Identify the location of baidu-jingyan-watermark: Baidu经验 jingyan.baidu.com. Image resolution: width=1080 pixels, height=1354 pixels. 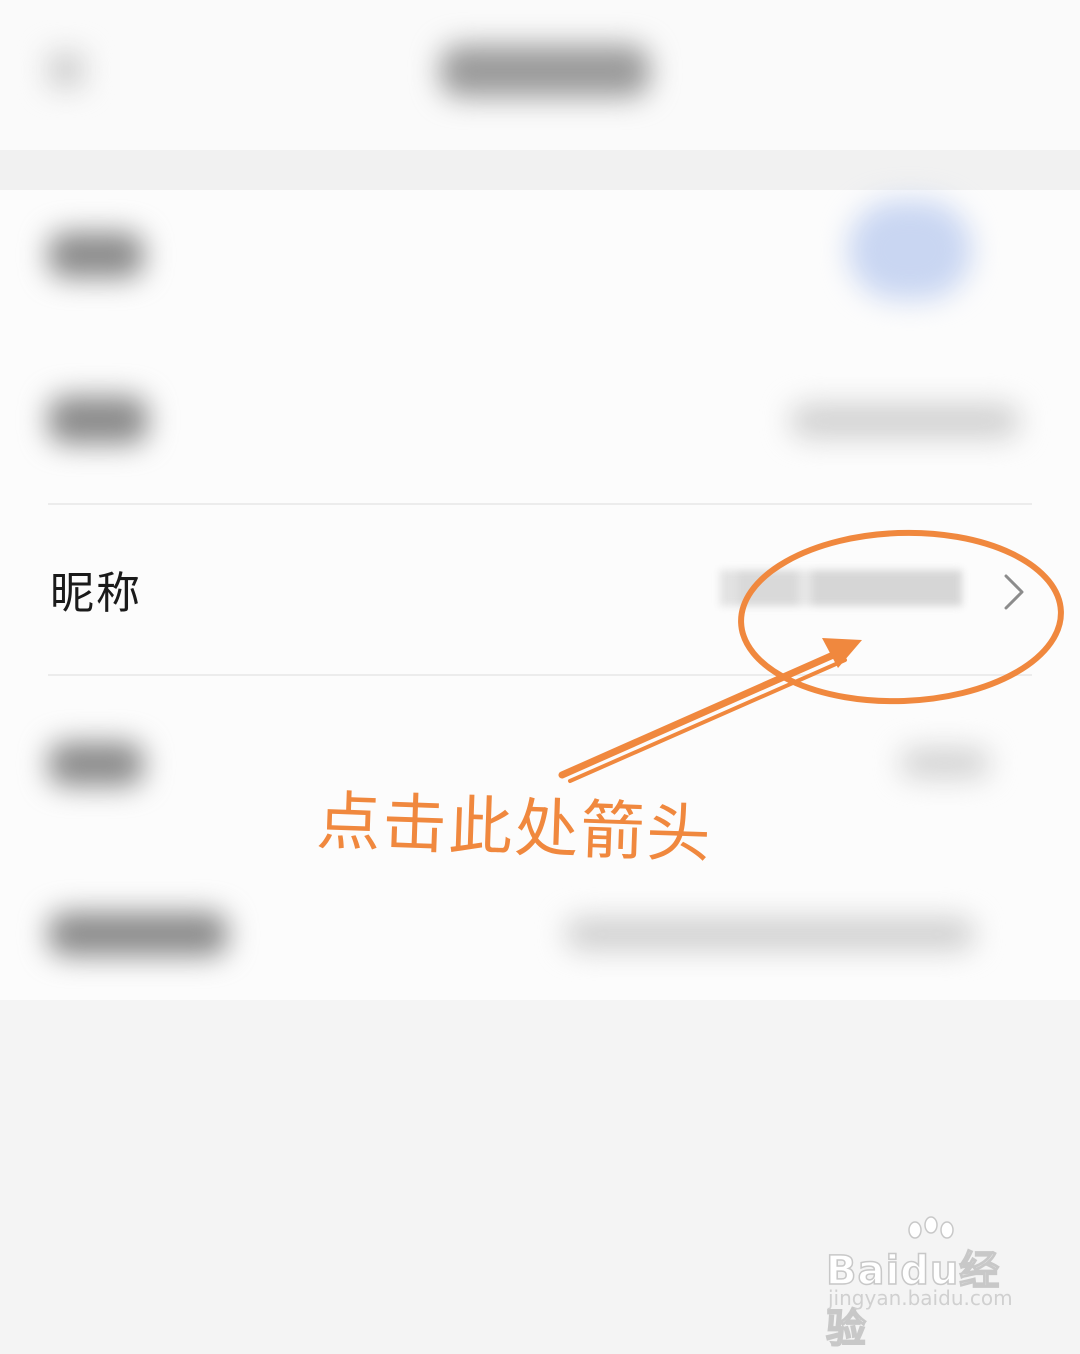
(925, 1284).